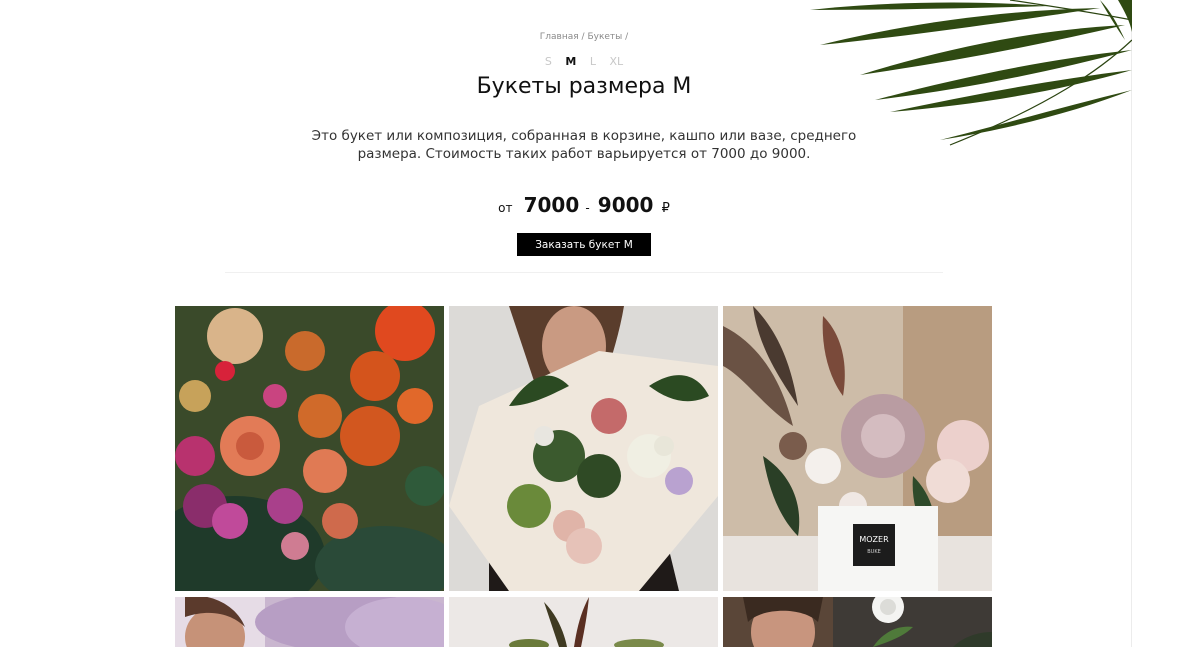  I want to click on breadcrumb-bouquets-link: Букеты, so click(604, 37).